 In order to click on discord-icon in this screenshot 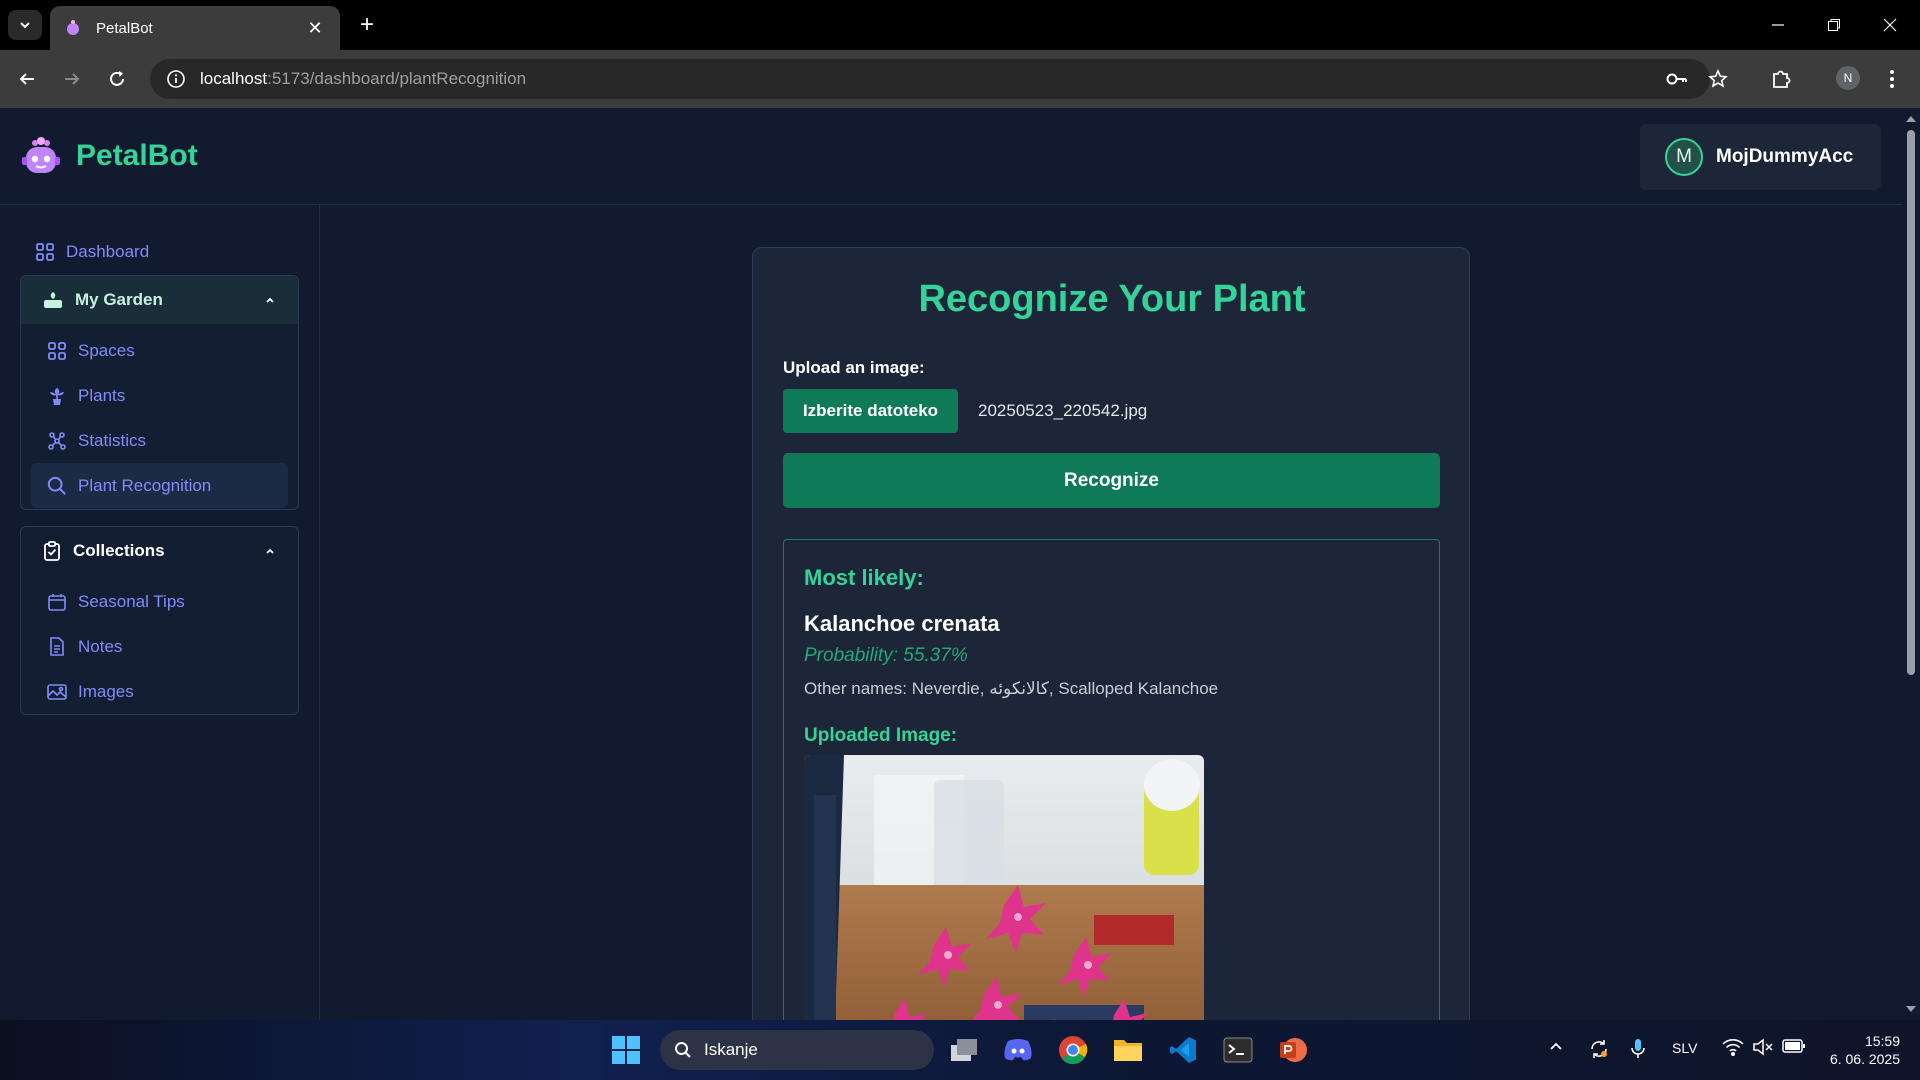, I will do `click(1018, 1050)`.